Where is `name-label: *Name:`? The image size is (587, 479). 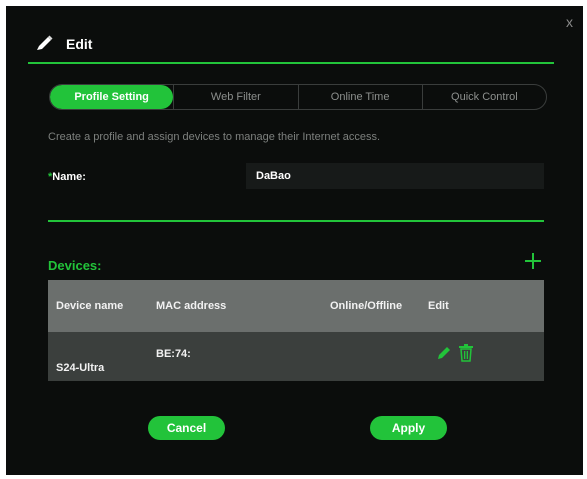
name-label: *Name: is located at coordinates (67, 177).